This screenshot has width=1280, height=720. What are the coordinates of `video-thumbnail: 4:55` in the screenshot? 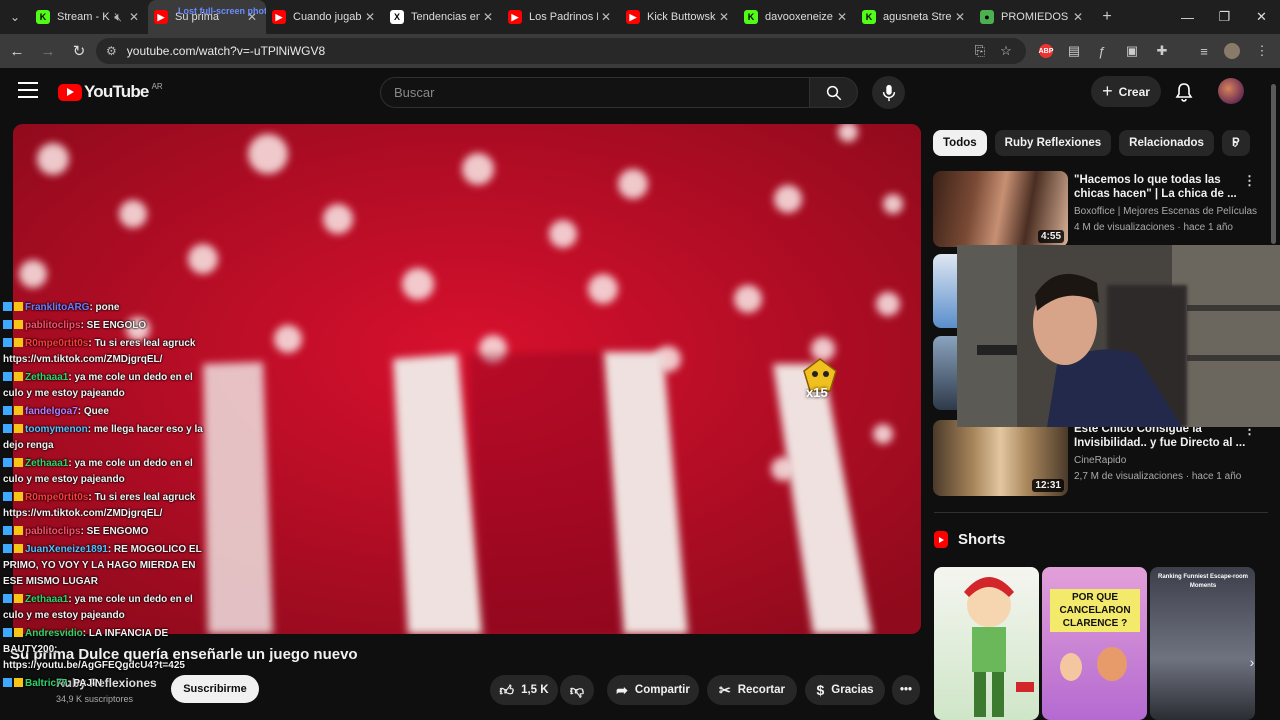 It's located at (1000, 209).